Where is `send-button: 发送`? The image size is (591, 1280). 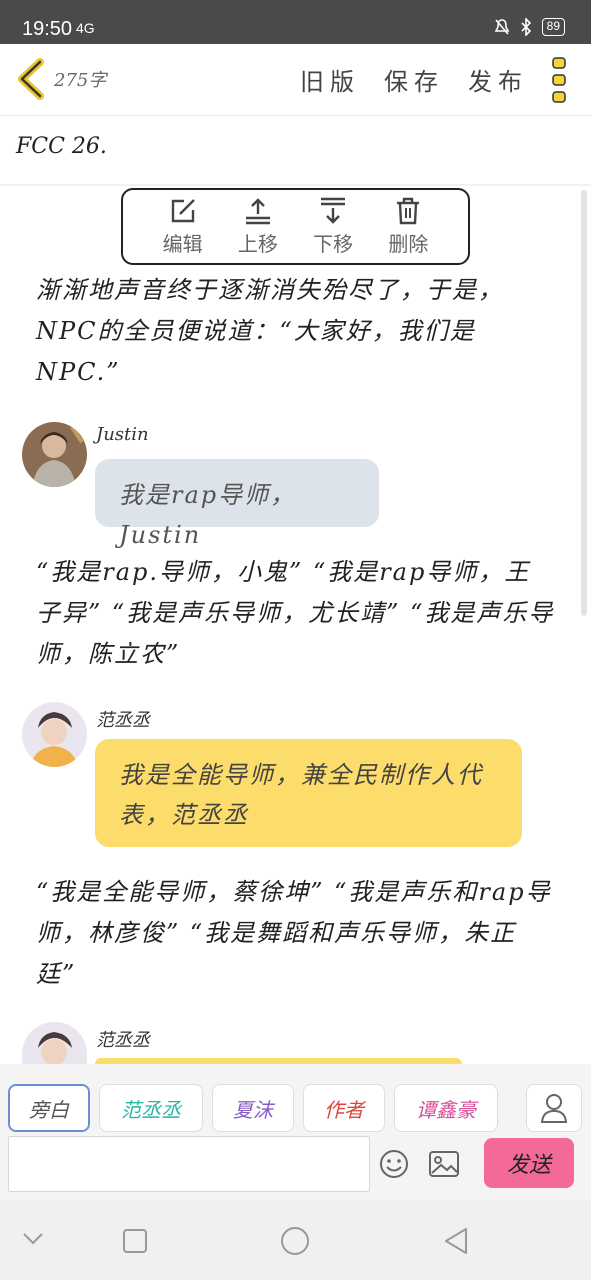
send-button: 发送 is located at coordinates (529, 1163).